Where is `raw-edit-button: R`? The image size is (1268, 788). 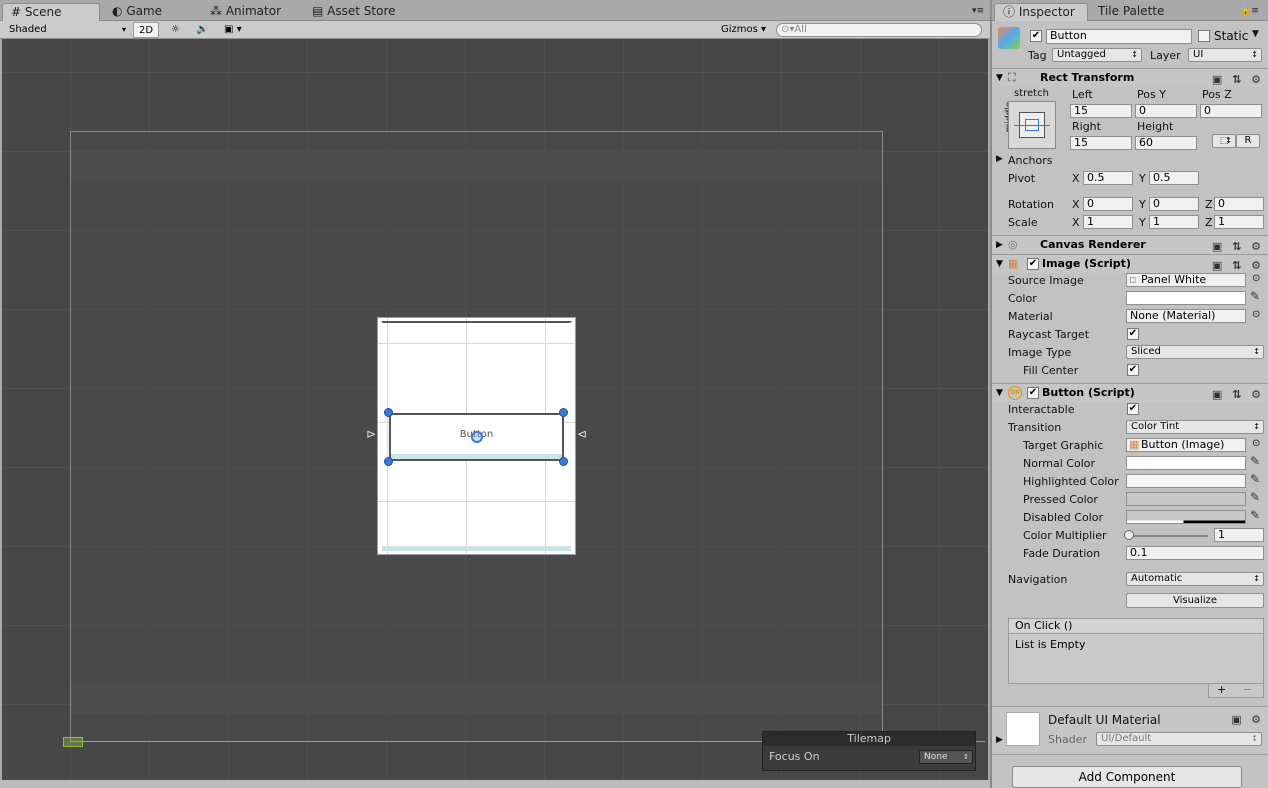
raw-edit-button: R is located at coordinates (1248, 141).